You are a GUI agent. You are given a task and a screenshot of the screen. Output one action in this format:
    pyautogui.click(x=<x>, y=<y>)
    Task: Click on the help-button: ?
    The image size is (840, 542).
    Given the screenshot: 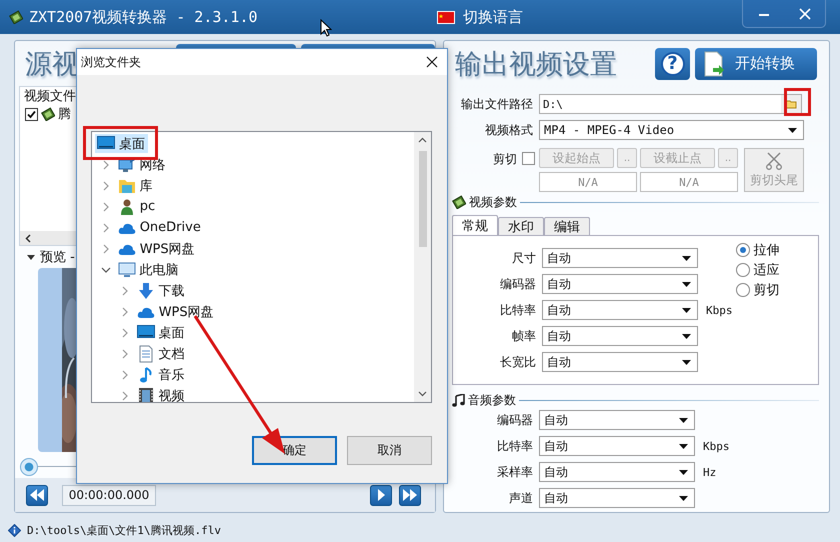 What is the action you would take?
    pyautogui.click(x=672, y=64)
    